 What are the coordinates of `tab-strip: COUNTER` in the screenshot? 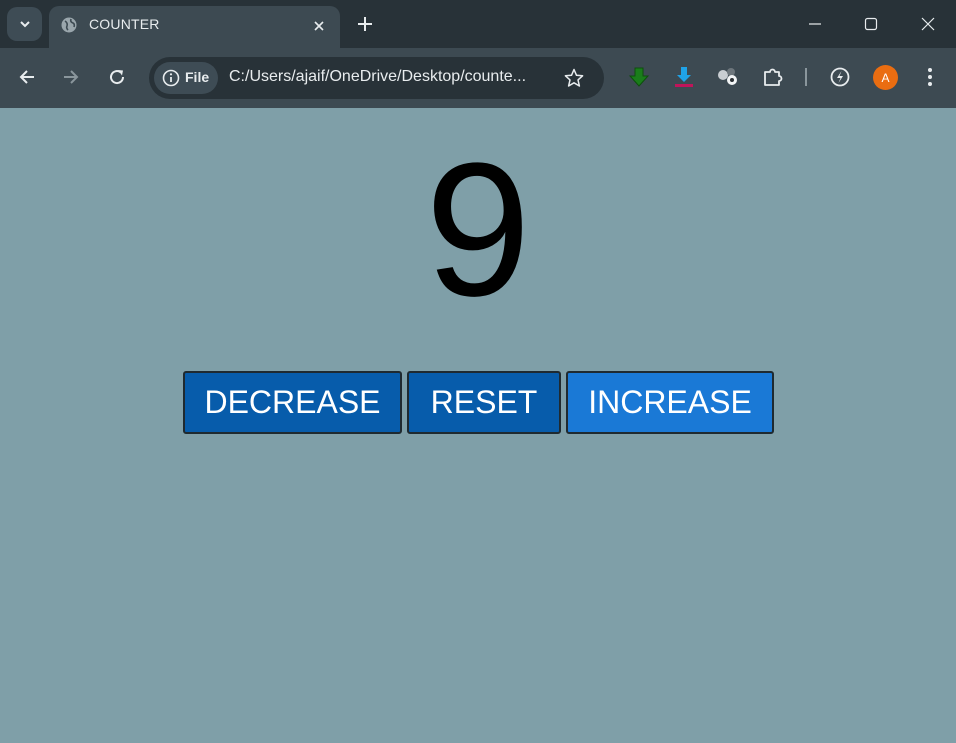 It's located at (478, 24).